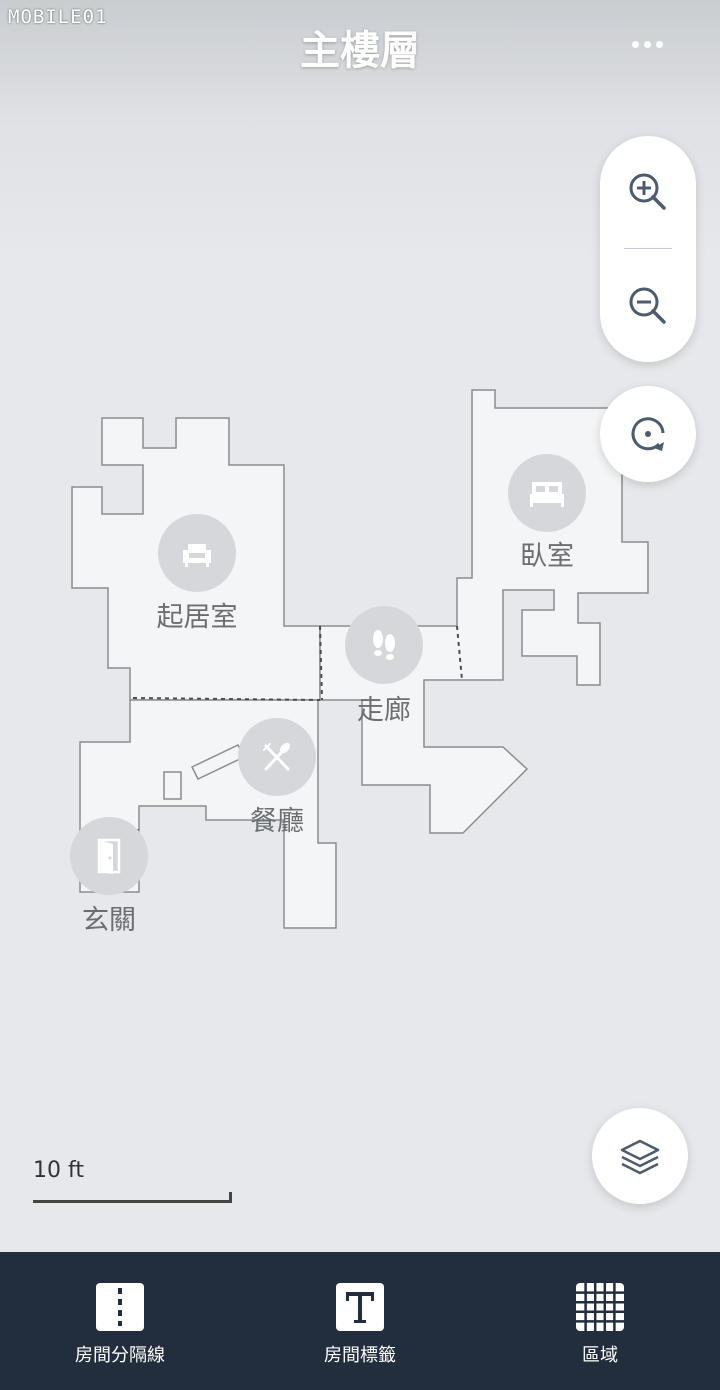 The height and width of the screenshot is (1390, 720). Describe the element at coordinates (109, 920) in the screenshot. I see `room-label-entrance: 玄關` at that location.